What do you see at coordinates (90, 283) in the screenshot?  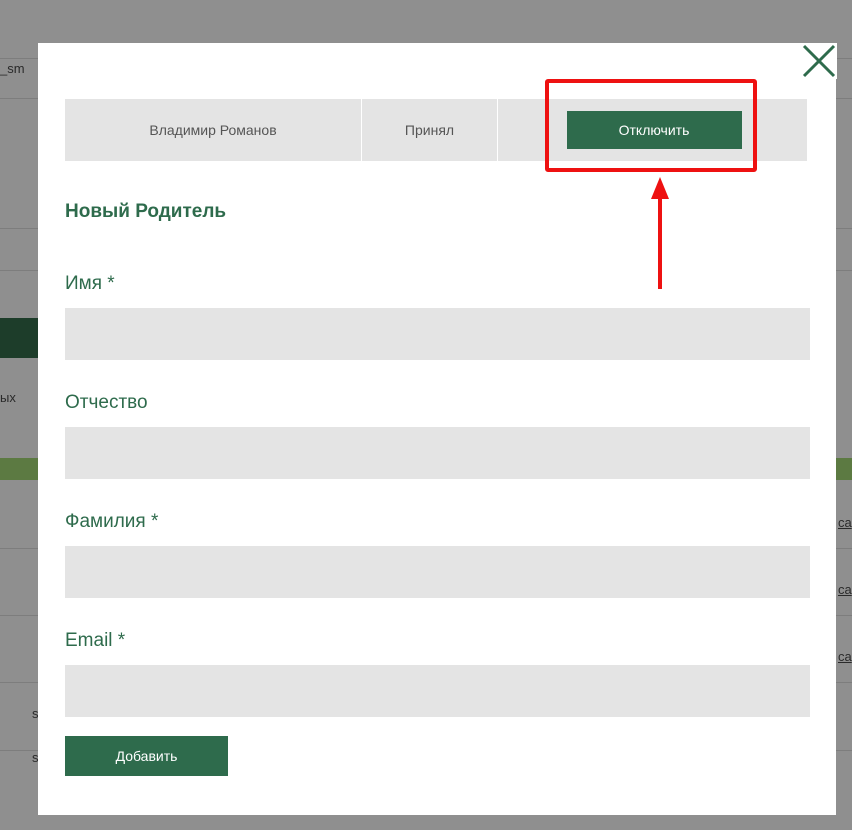 I see `first-name-label: Имя *` at bounding box center [90, 283].